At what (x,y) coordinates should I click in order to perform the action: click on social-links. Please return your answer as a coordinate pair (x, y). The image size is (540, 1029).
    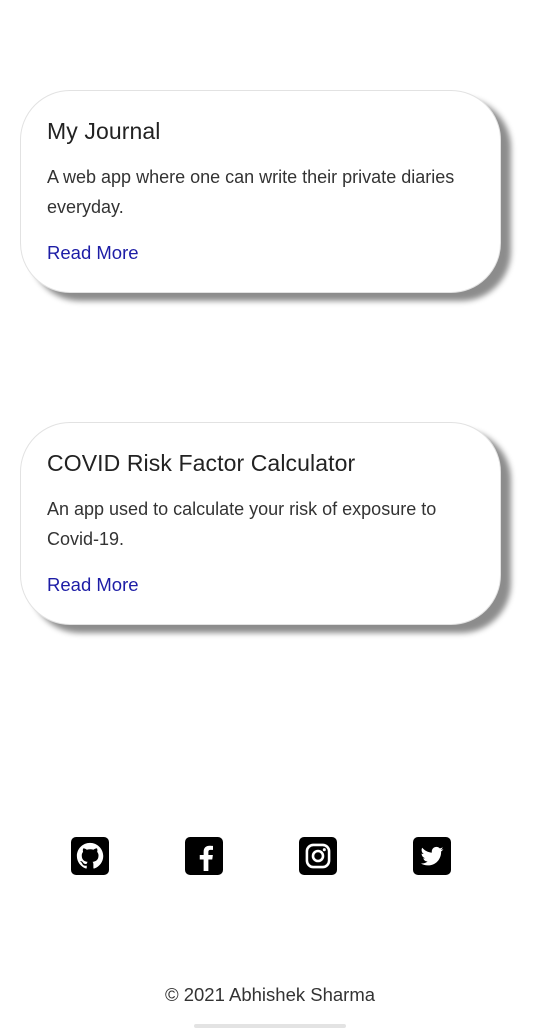
    Looking at the image, I should click on (270, 856).